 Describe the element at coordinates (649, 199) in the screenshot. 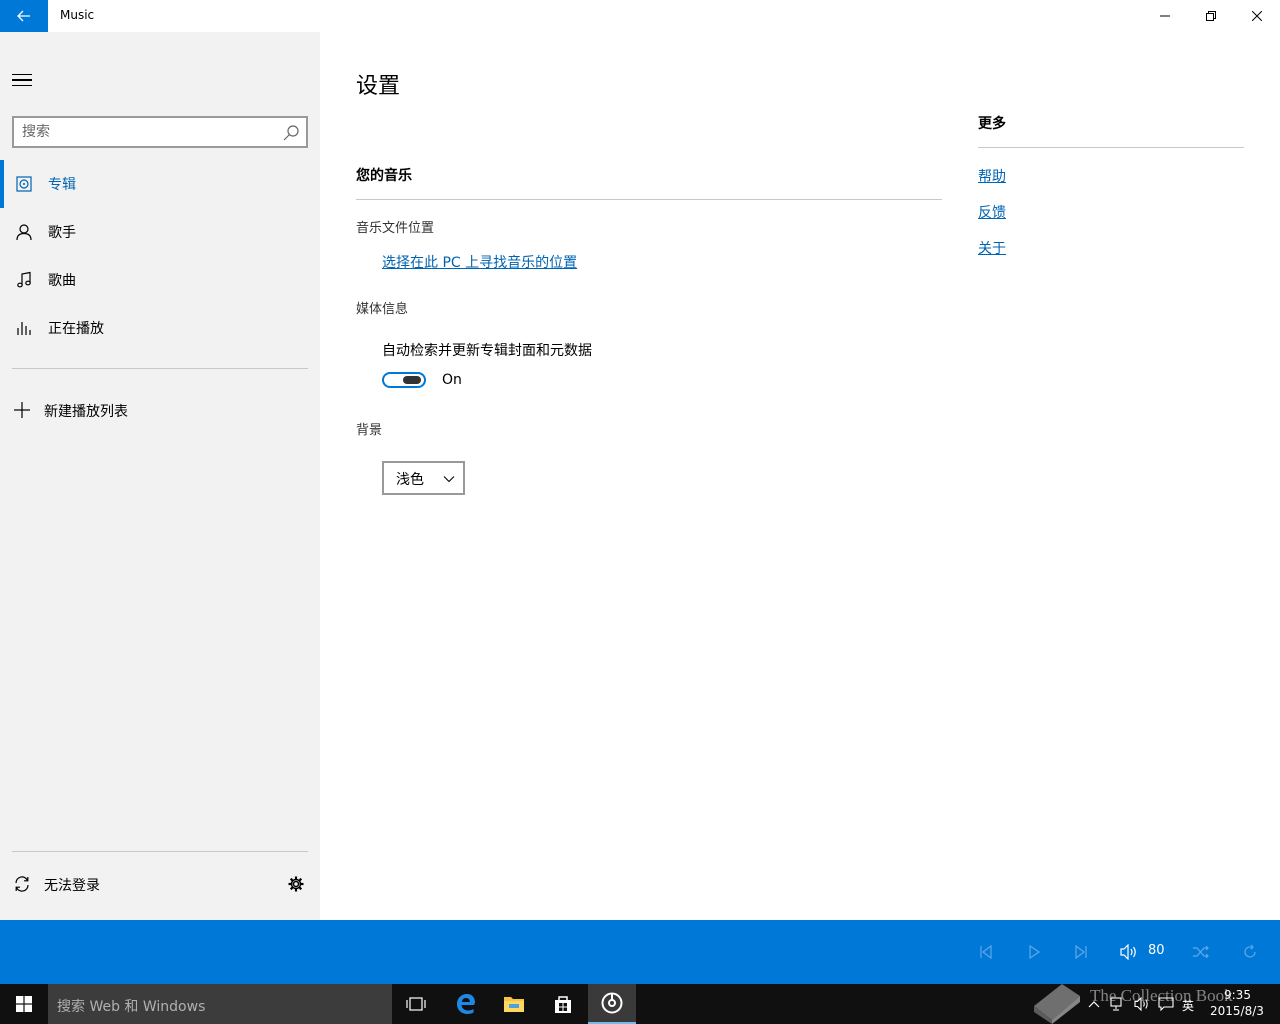

I see `section-divider` at that location.